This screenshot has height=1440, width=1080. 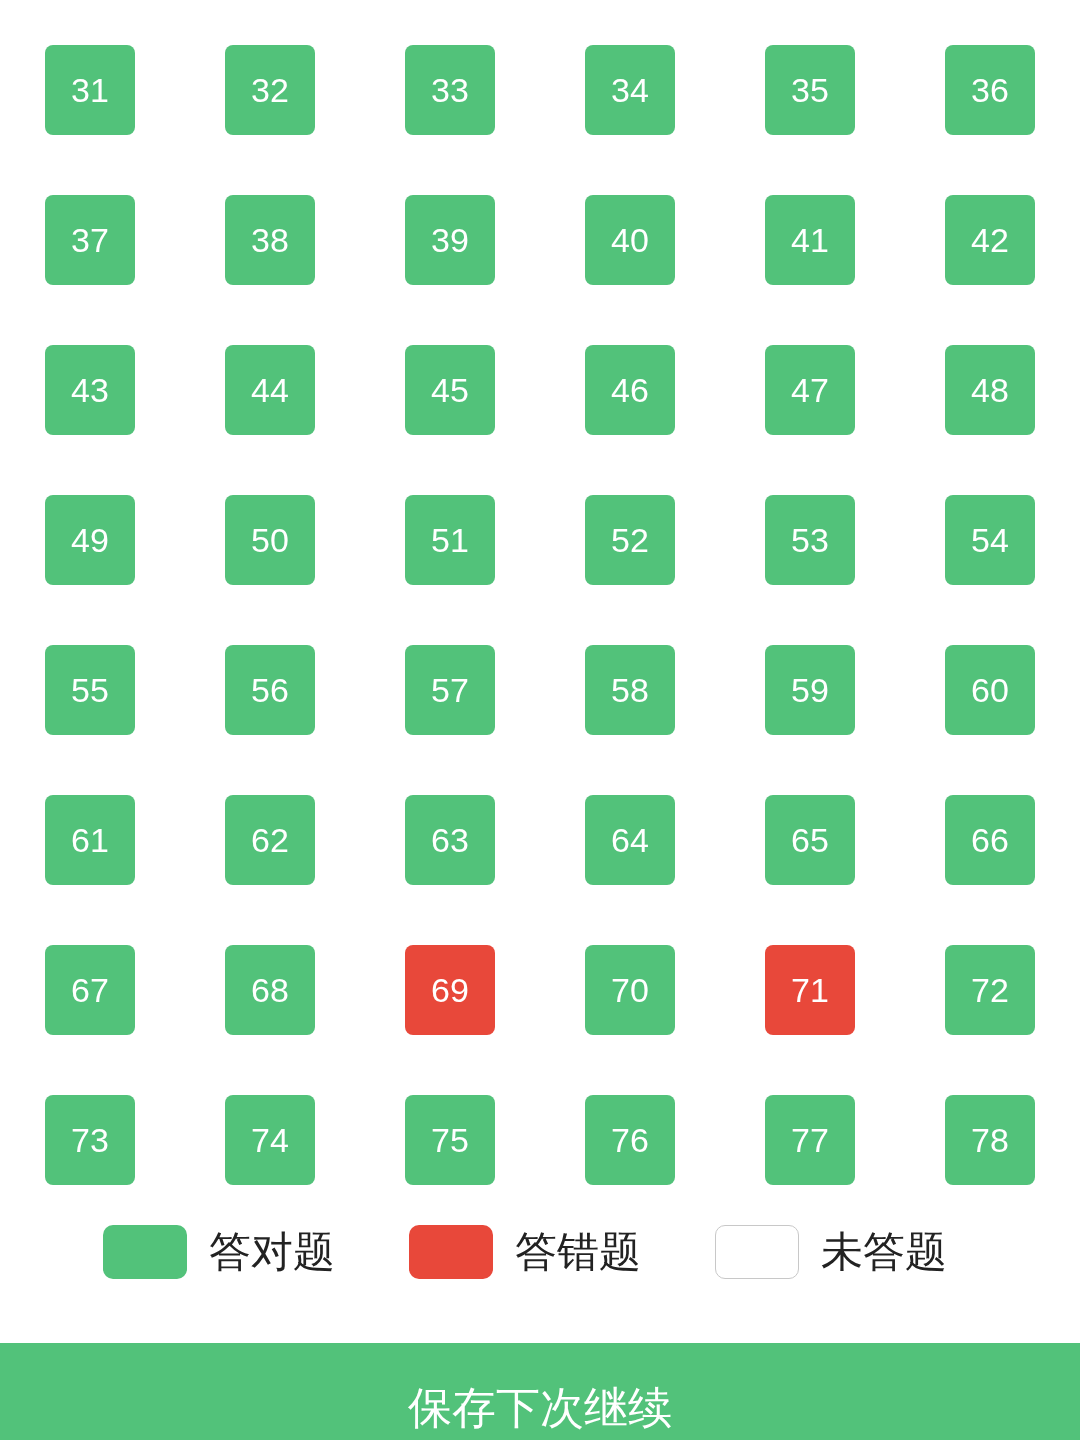 What do you see at coordinates (990, 90) in the screenshot?
I see `question-number-button: 36` at bounding box center [990, 90].